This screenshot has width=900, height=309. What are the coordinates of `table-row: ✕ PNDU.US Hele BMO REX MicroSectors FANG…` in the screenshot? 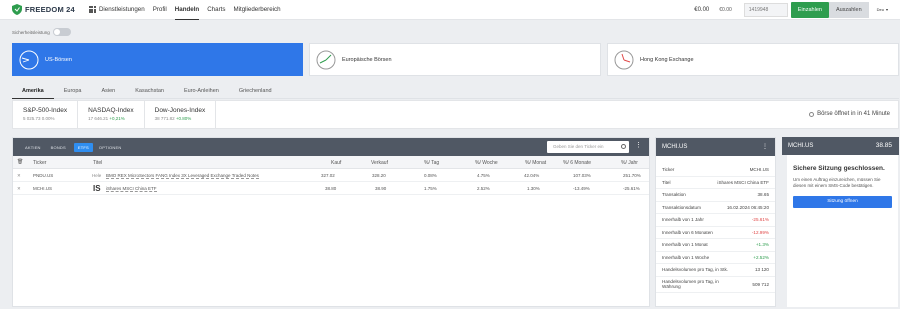 It's located at (331, 175).